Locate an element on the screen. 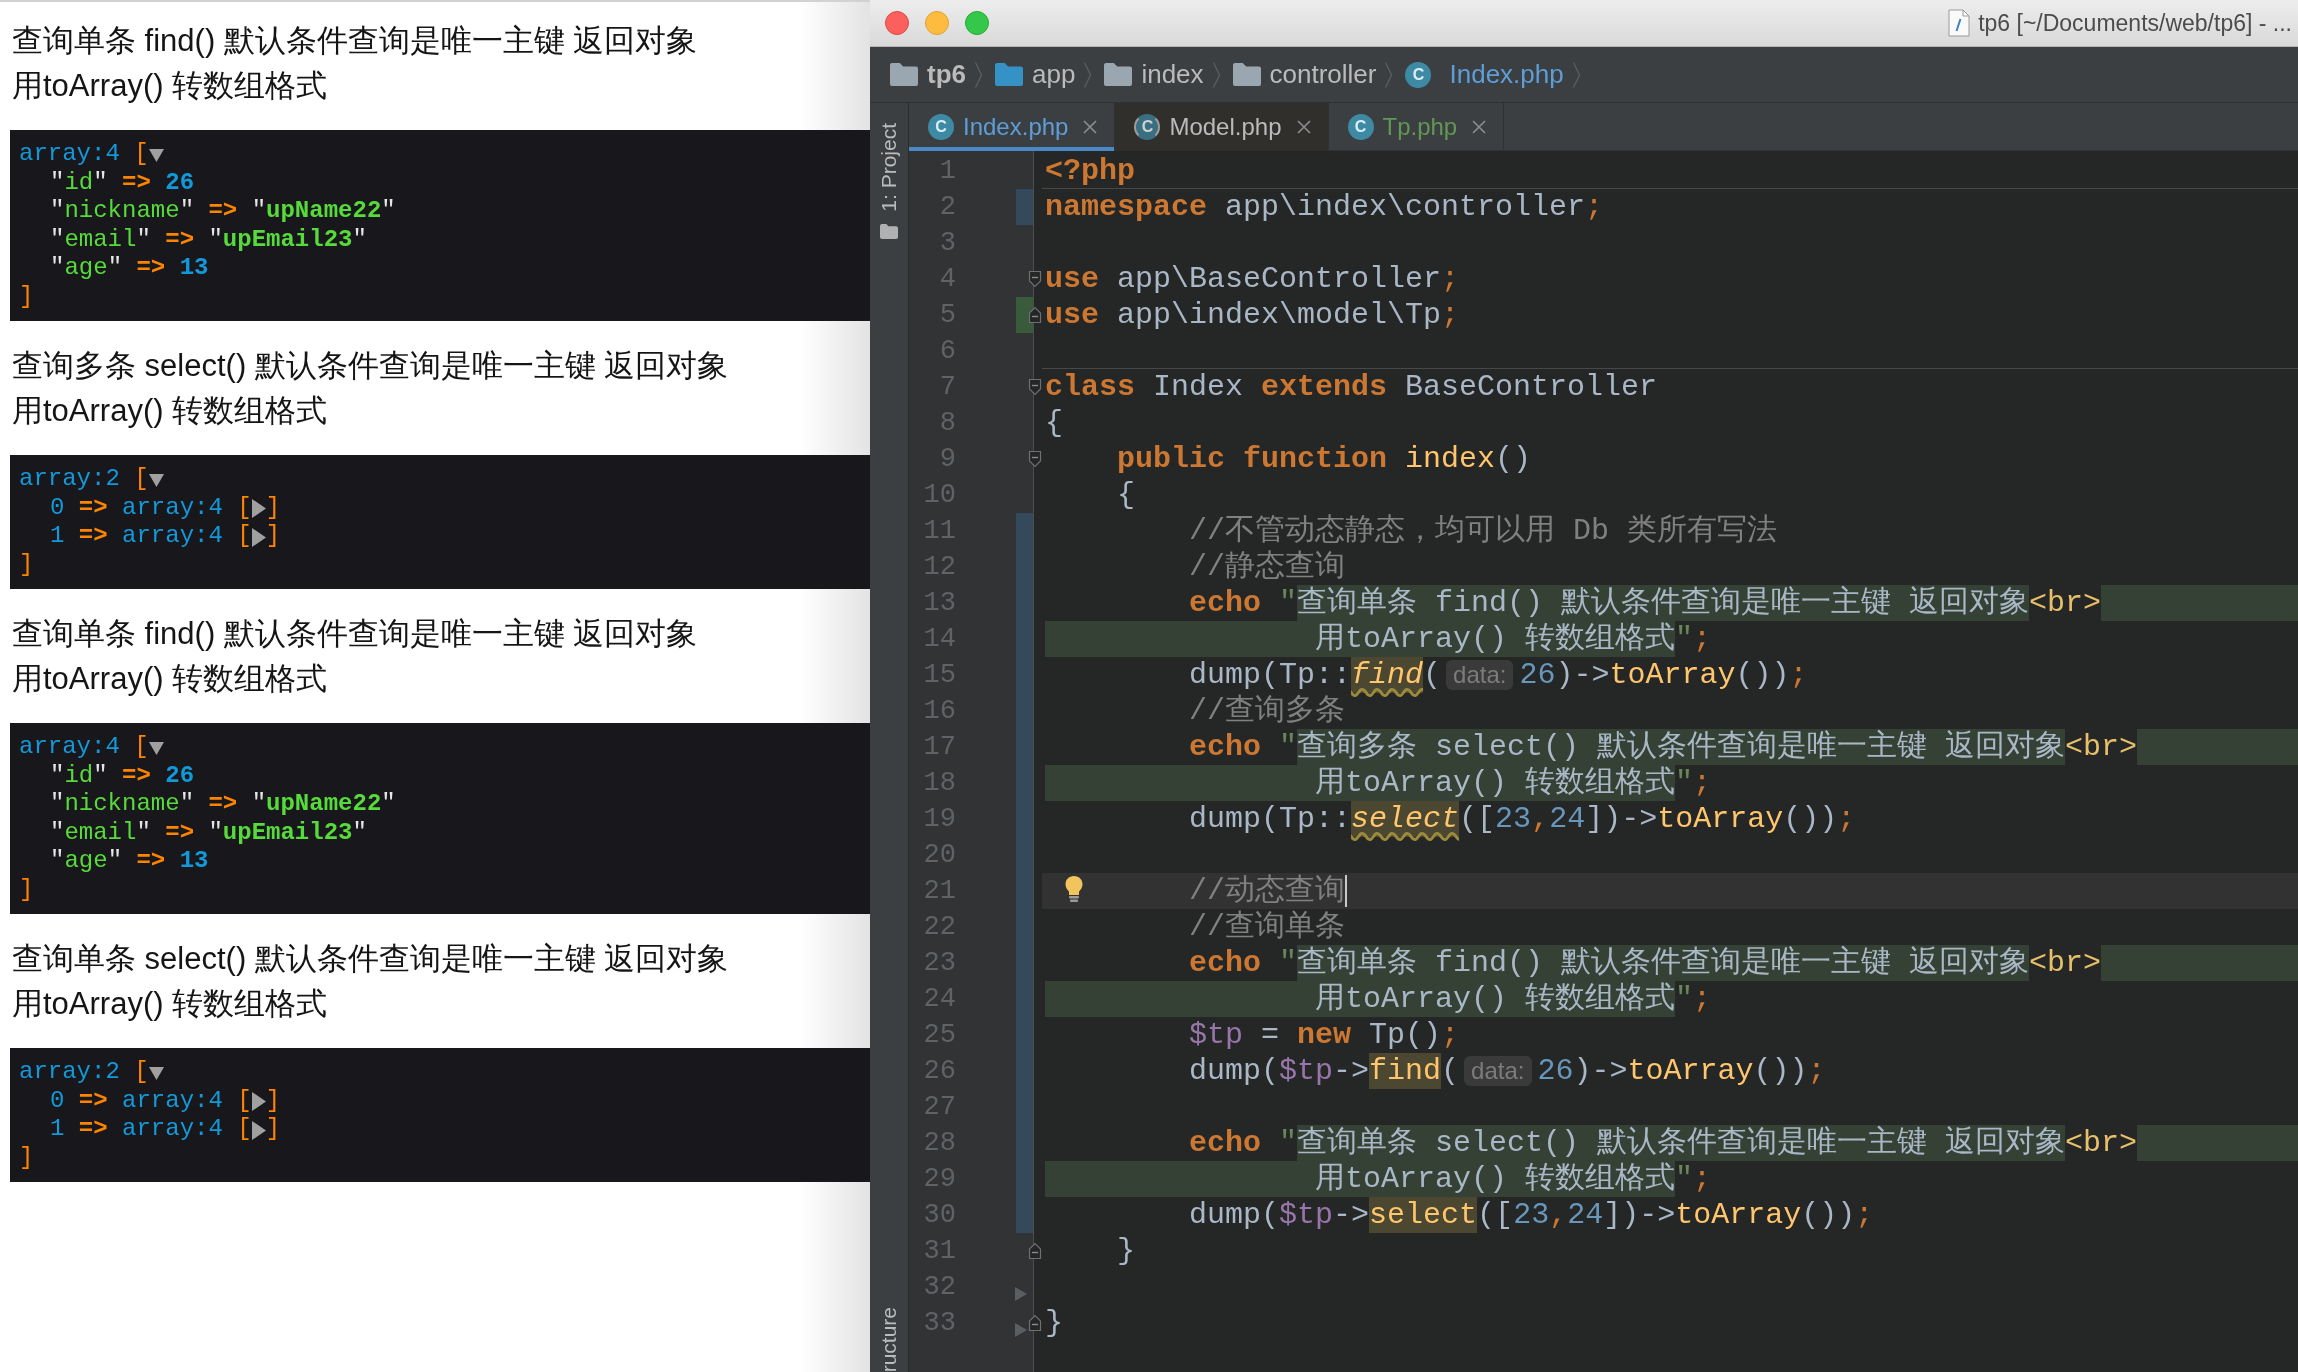 The width and height of the screenshot is (2298, 1372). code-line: $tp = new Tp(); is located at coordinates (1324, 1035).